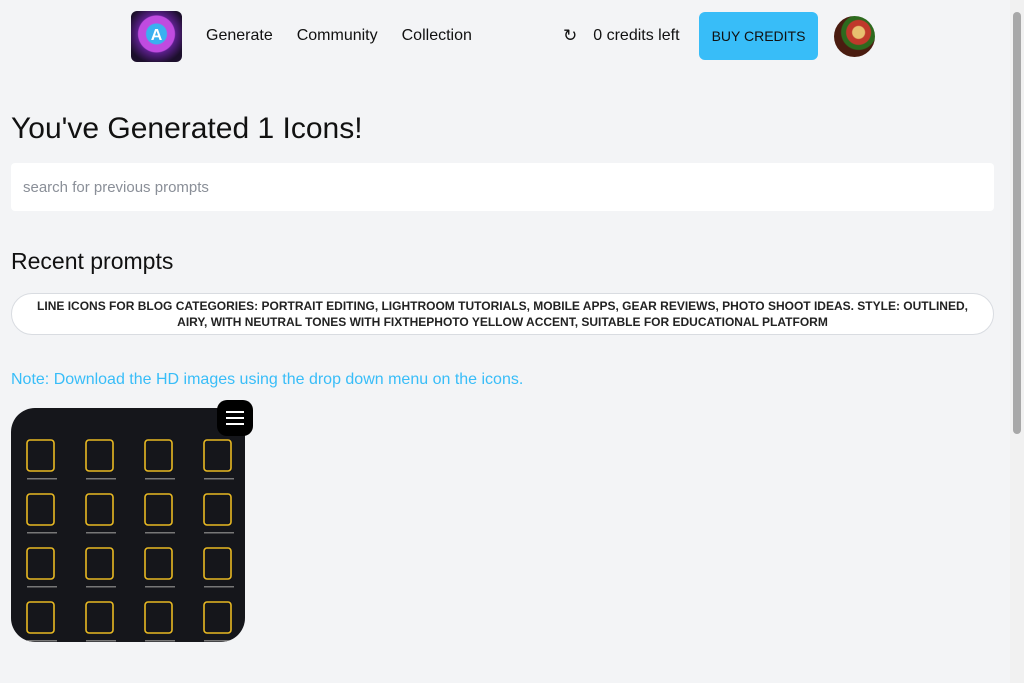 The image size is (1024, 683). I want to click on logo-letter: A, so click(156, 35).